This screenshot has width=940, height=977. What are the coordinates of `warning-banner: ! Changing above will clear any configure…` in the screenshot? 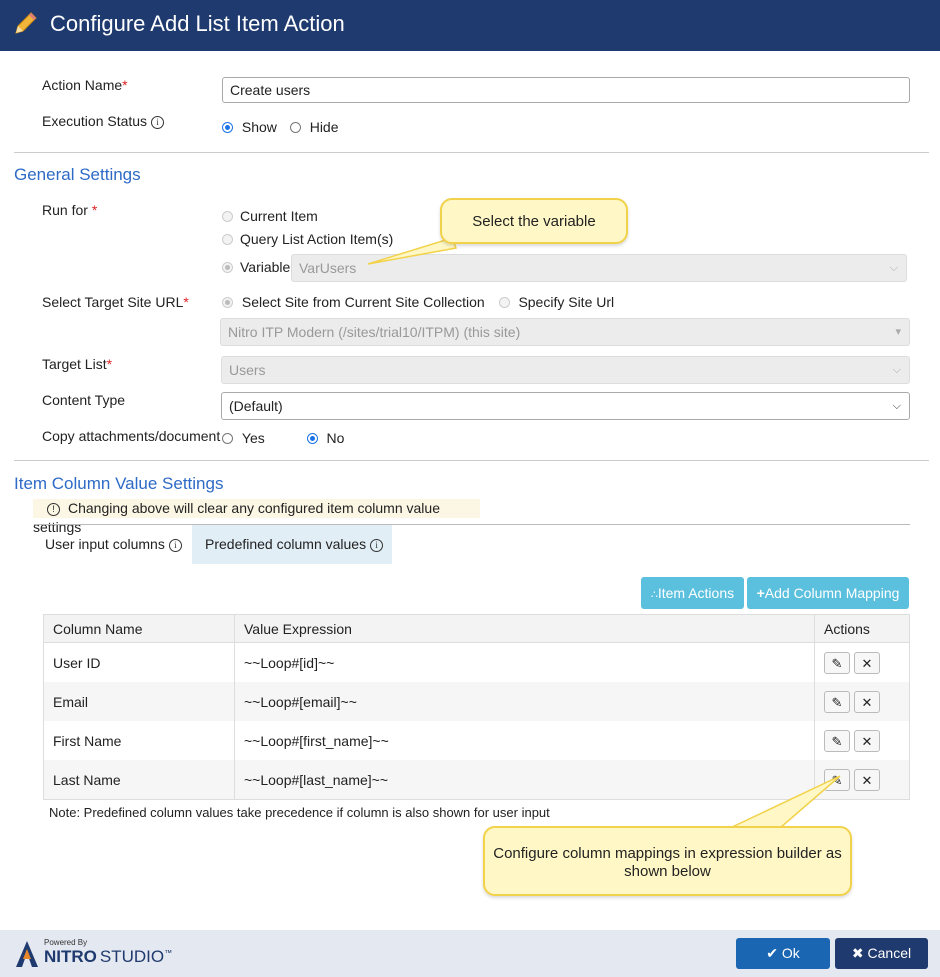 It's located at (256, 517).